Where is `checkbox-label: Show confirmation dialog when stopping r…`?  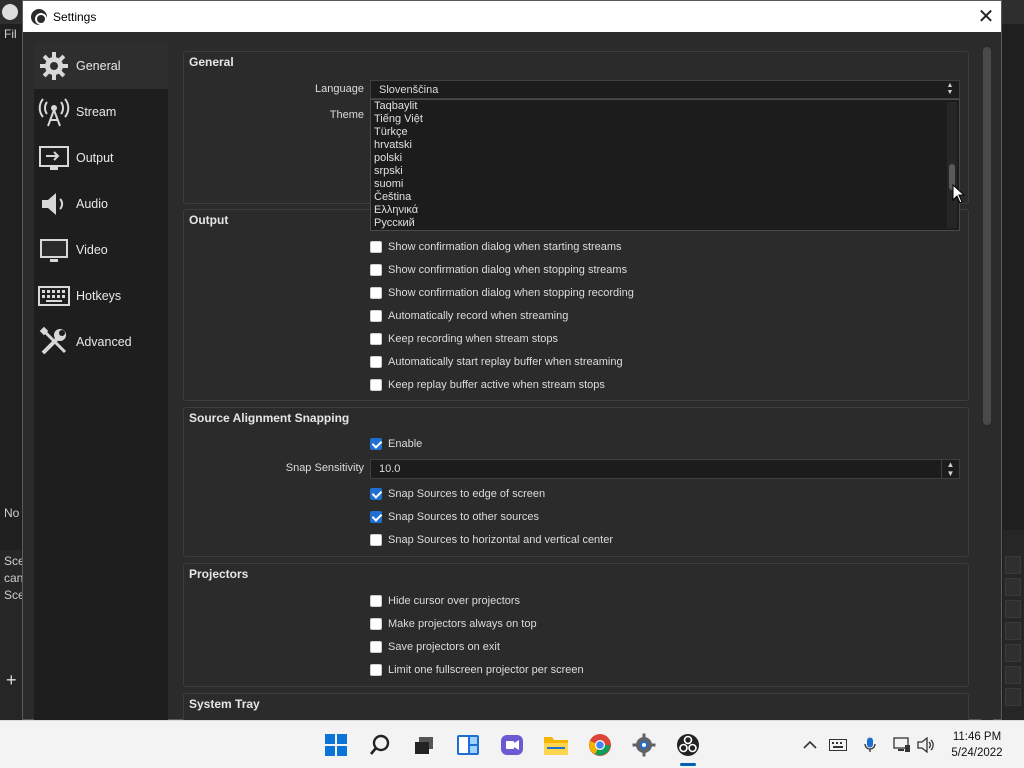
checkbox-label: Show confirmation dialog when stopping r… is located at coordinates (511, 293).